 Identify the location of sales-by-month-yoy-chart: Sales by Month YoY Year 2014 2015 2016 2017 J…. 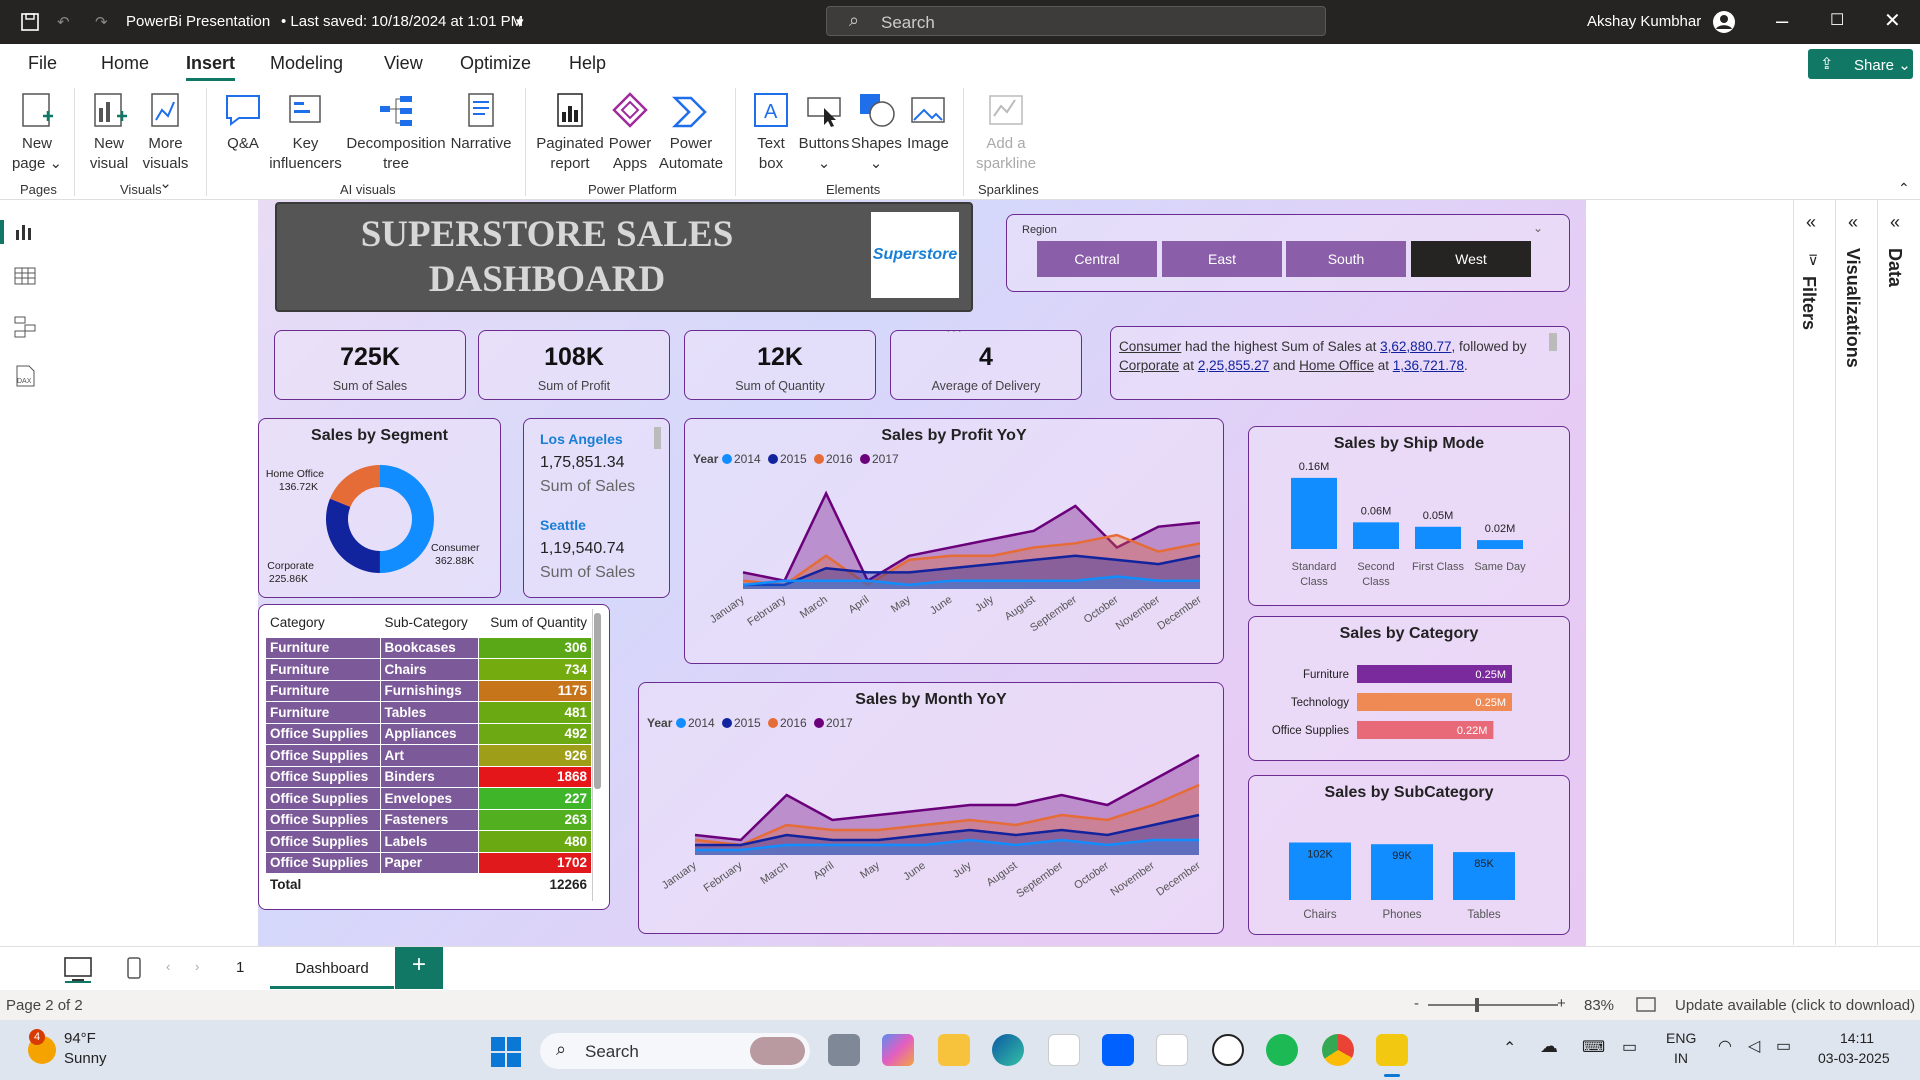
(931, 808).